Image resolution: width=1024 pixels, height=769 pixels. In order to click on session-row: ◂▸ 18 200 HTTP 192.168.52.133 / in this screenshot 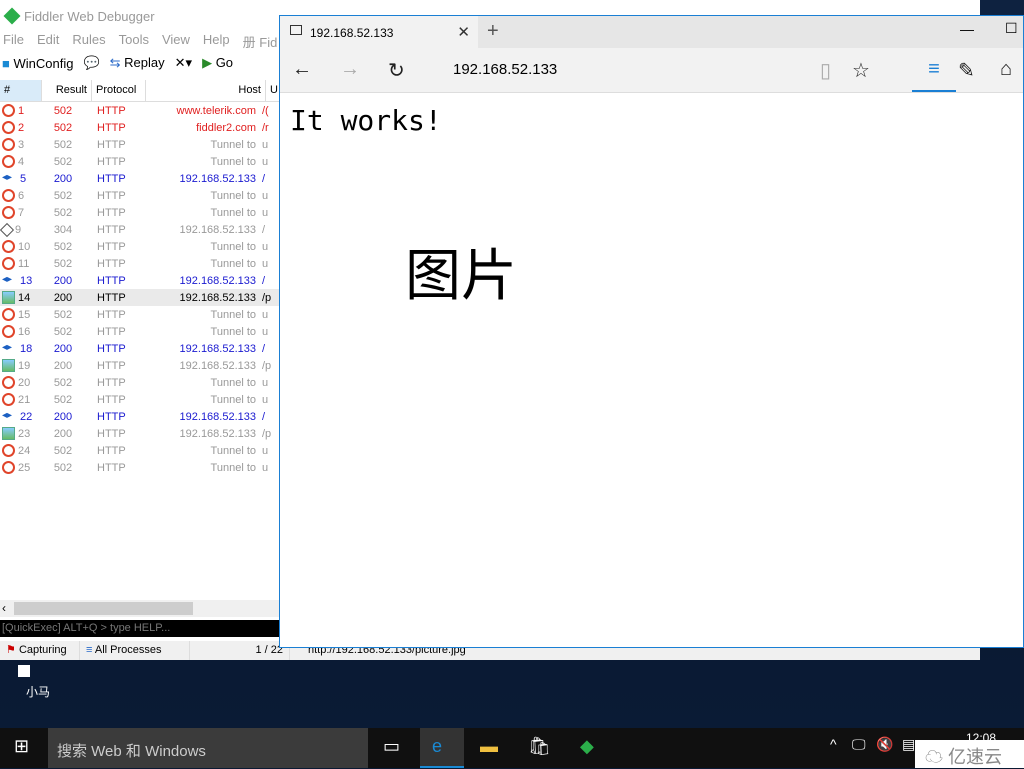, I will do `click(140, 348)`.